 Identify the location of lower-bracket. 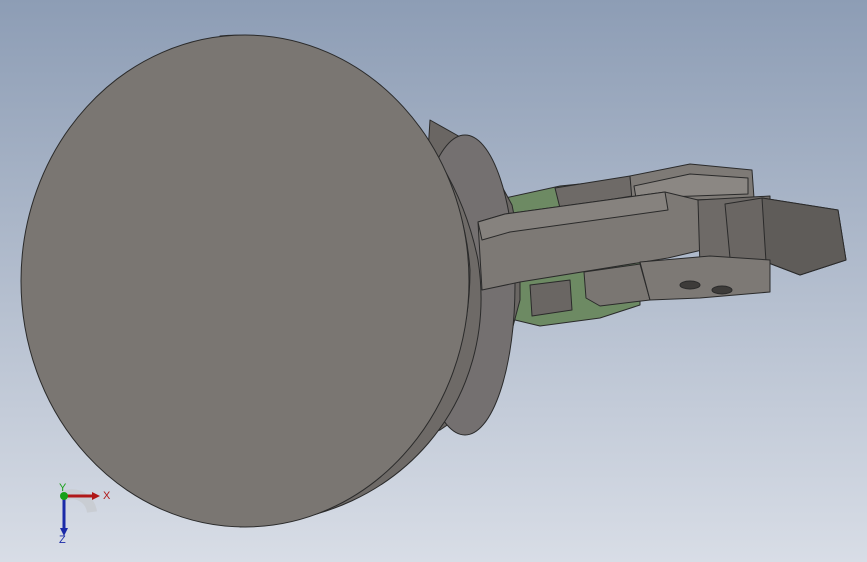
(551, 298).